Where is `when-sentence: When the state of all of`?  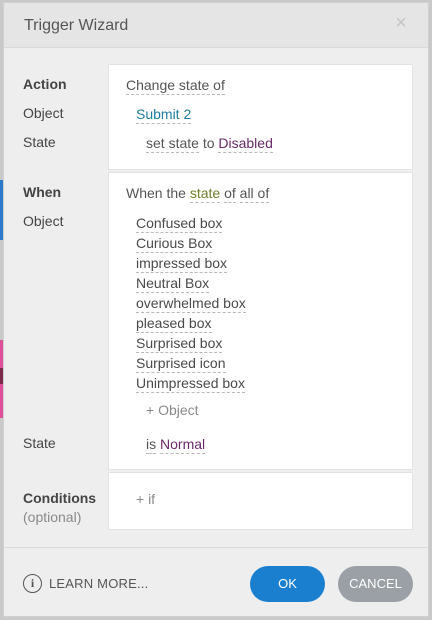
when-sentence: When the state of all of is located at coordinates (198, 194).